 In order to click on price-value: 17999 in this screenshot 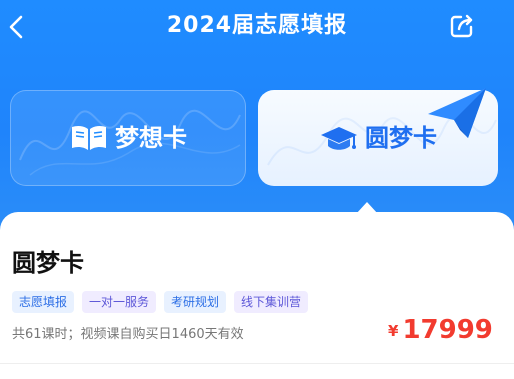, I will do `click(447, 330)`.